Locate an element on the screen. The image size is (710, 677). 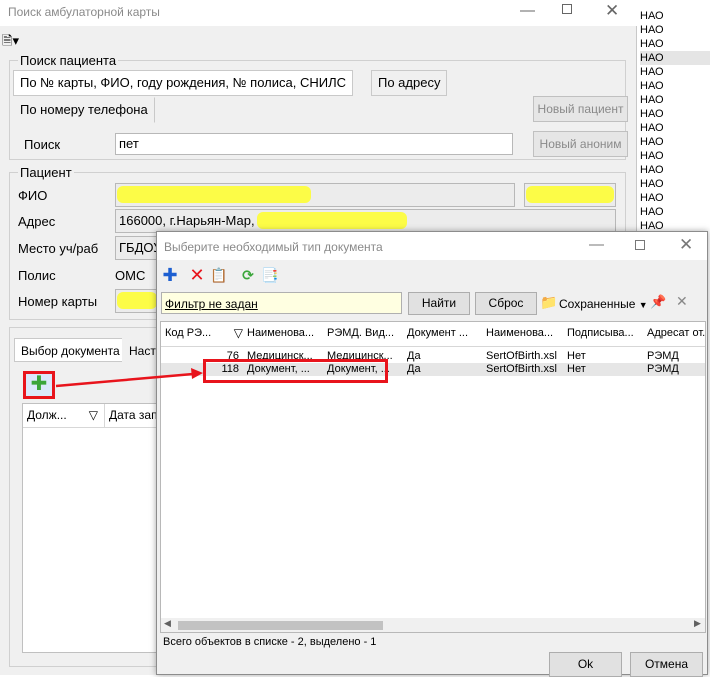
annotation-arrow is located at coordinates (129, 378).